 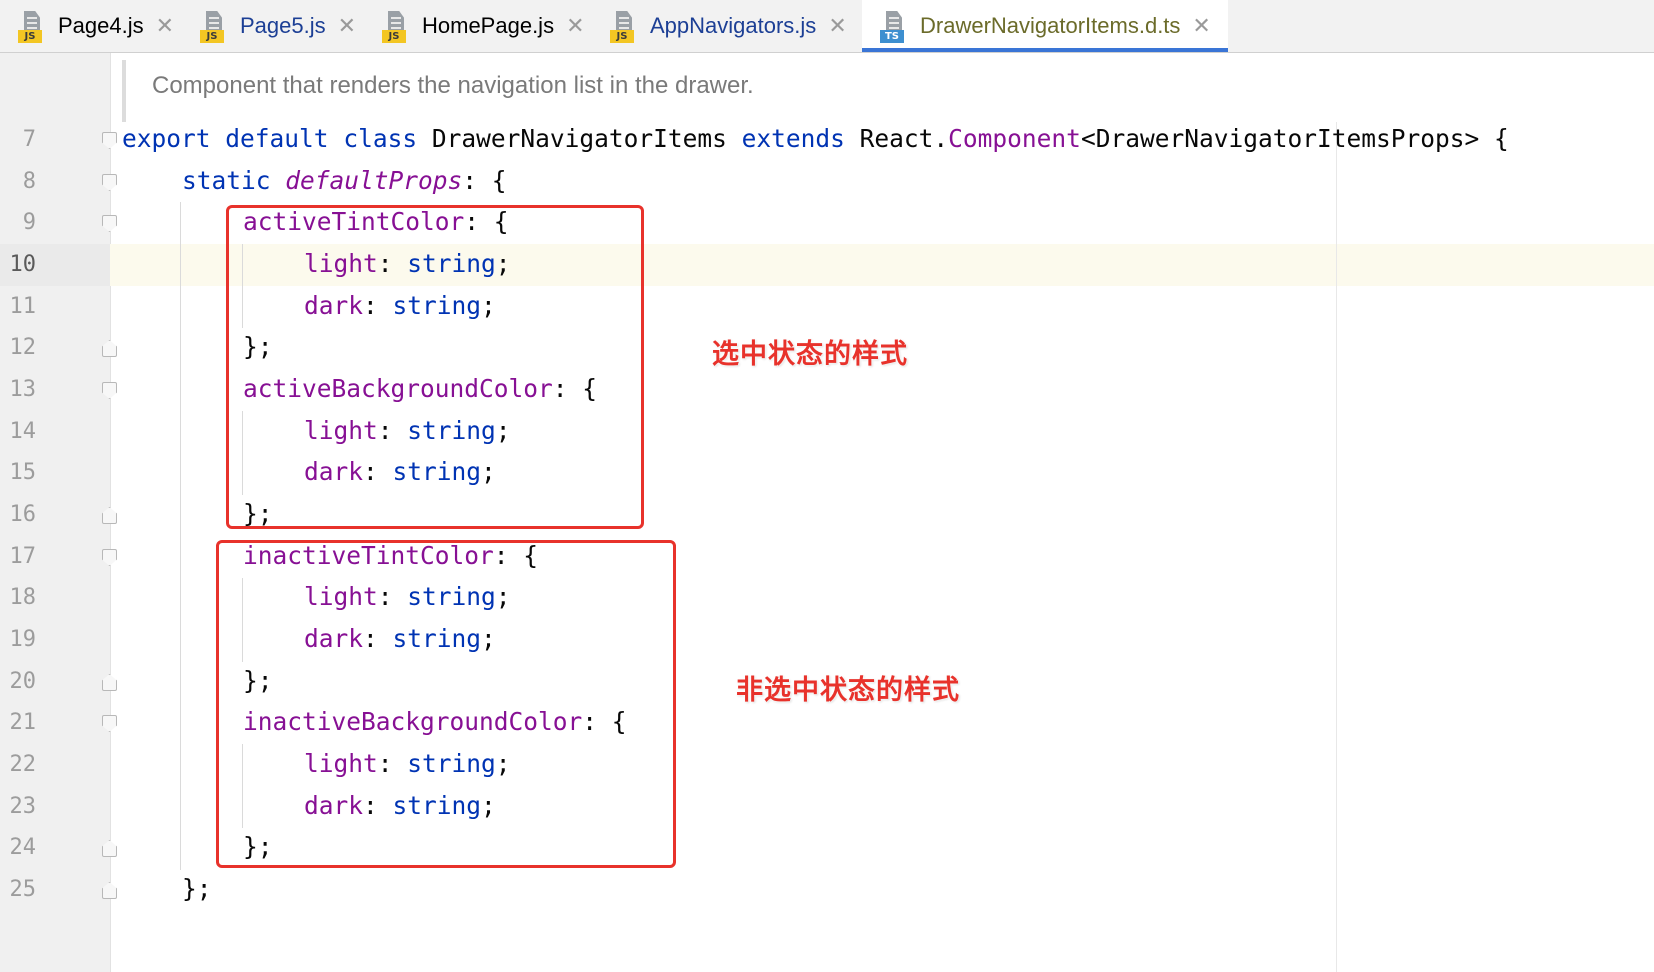 I want to click on tab-label: Page4.js, so click(x=101, y=25).